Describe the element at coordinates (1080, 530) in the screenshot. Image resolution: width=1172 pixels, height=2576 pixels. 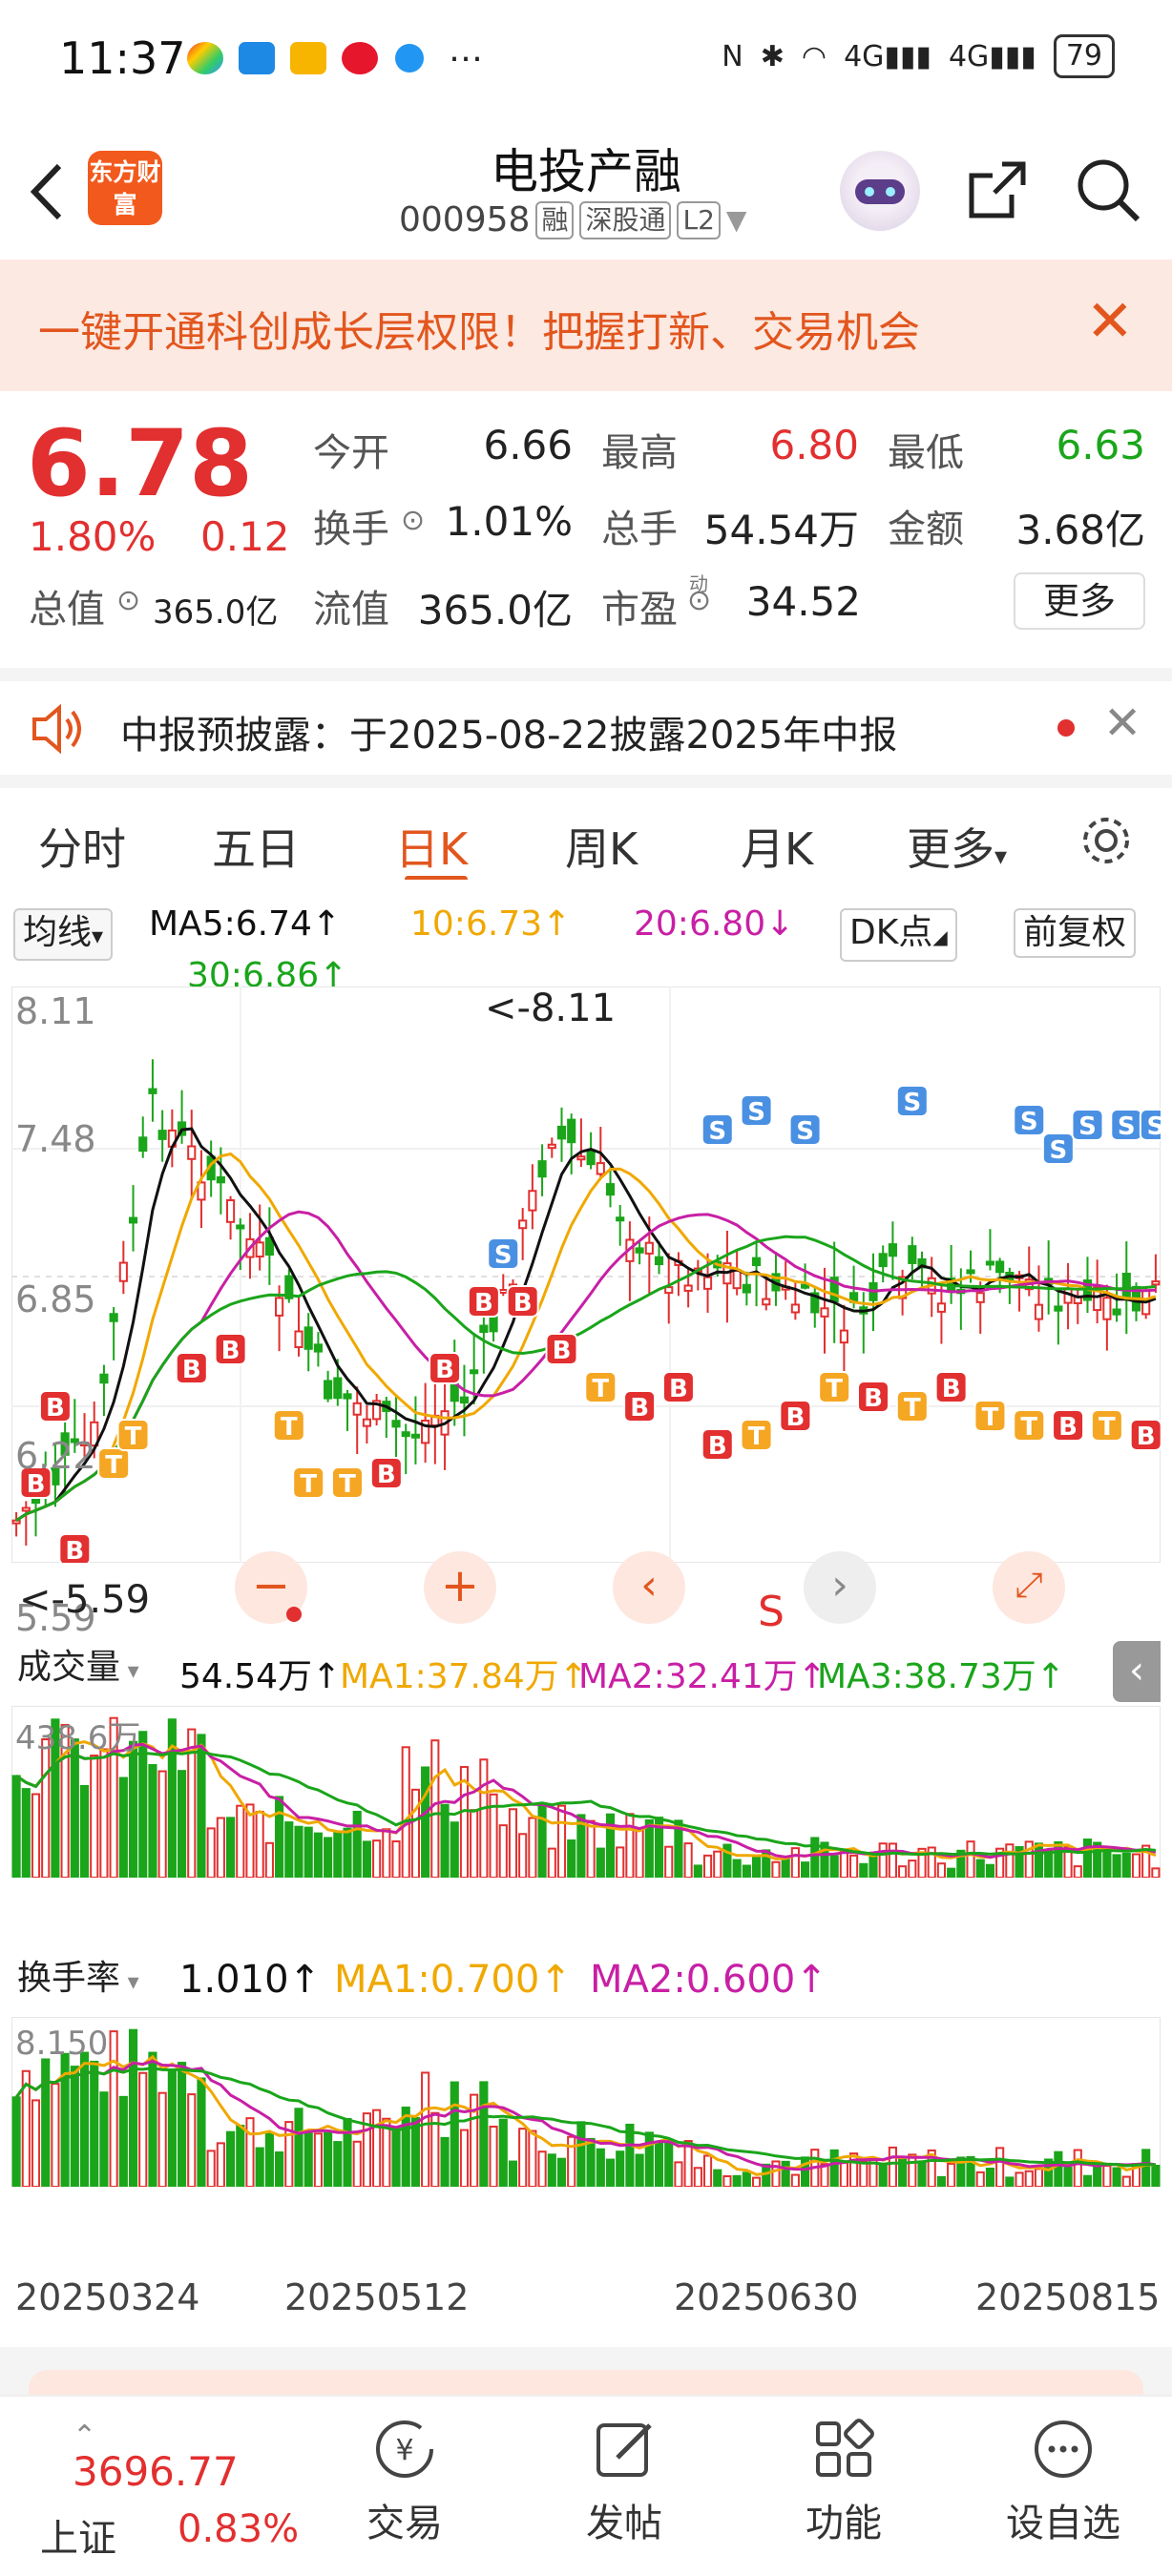
I see `amount-value: 3.68亿` at that location.